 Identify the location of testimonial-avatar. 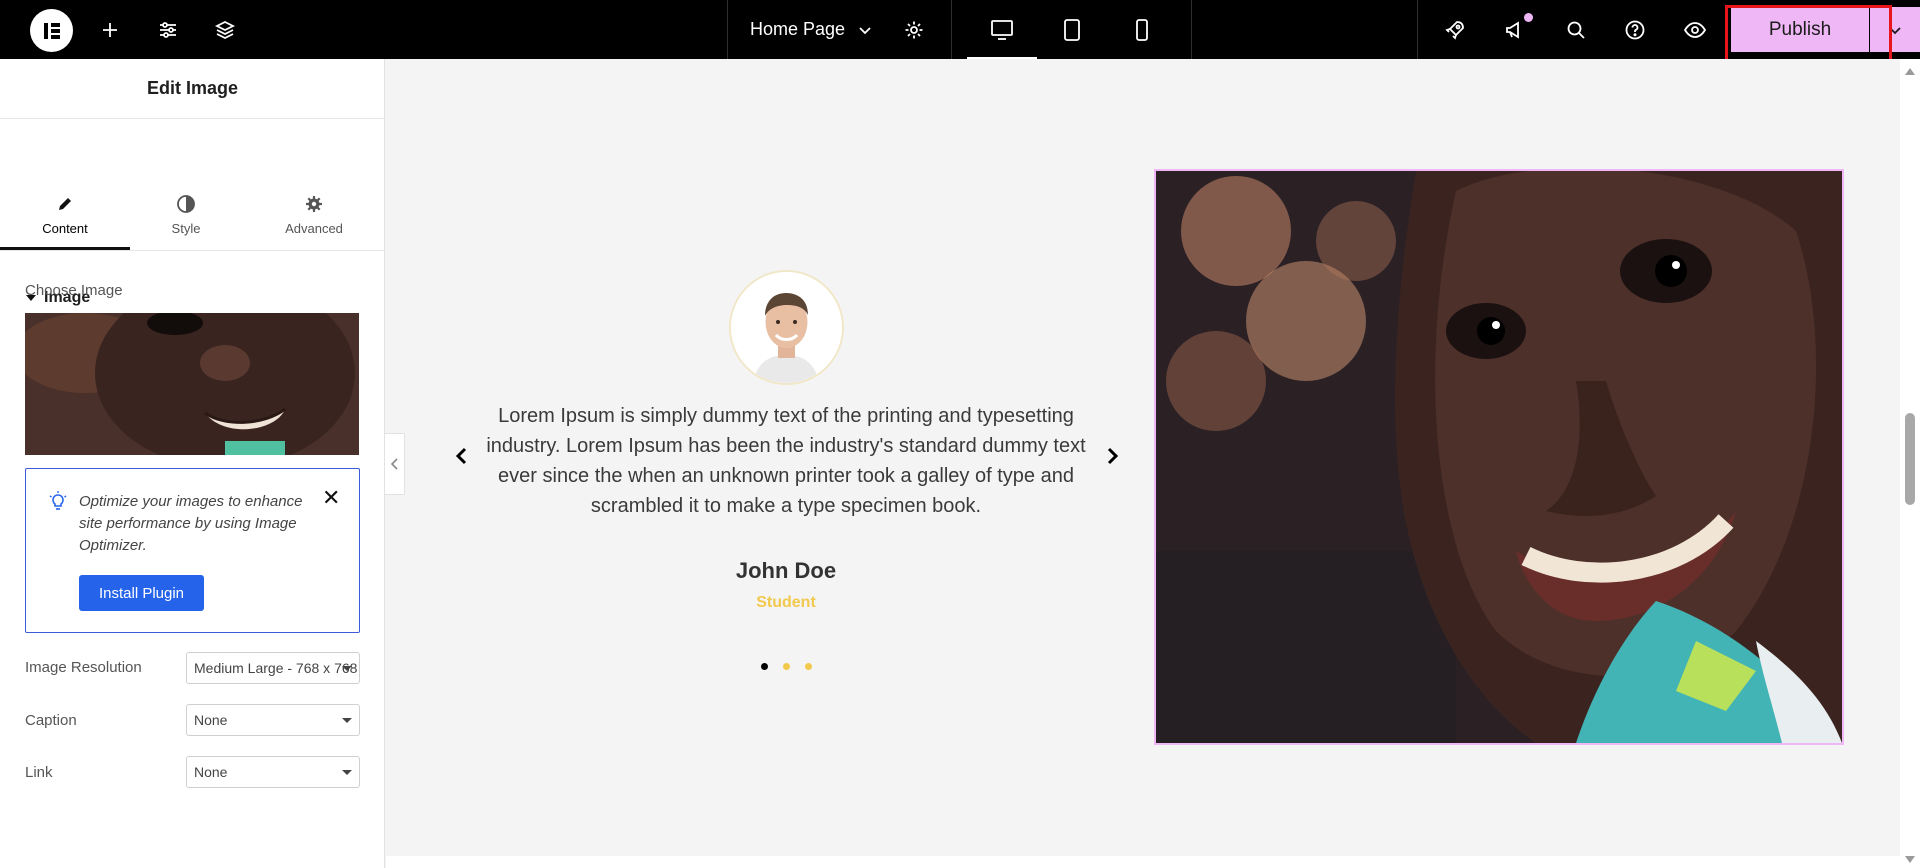
(786, 327).